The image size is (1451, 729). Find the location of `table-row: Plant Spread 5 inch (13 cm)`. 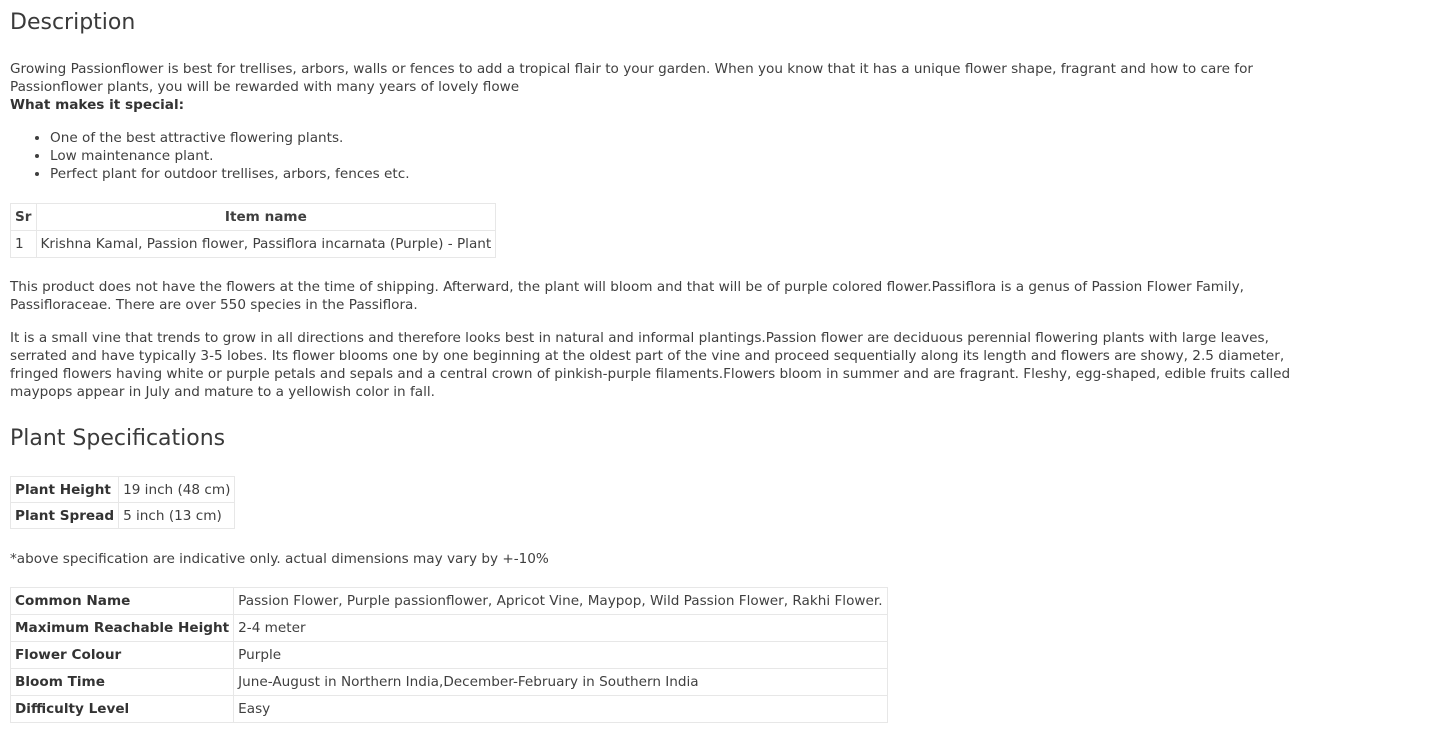

table-row: Plant Spread 5 inch (13 cm) is located at coordinates (122, 515).